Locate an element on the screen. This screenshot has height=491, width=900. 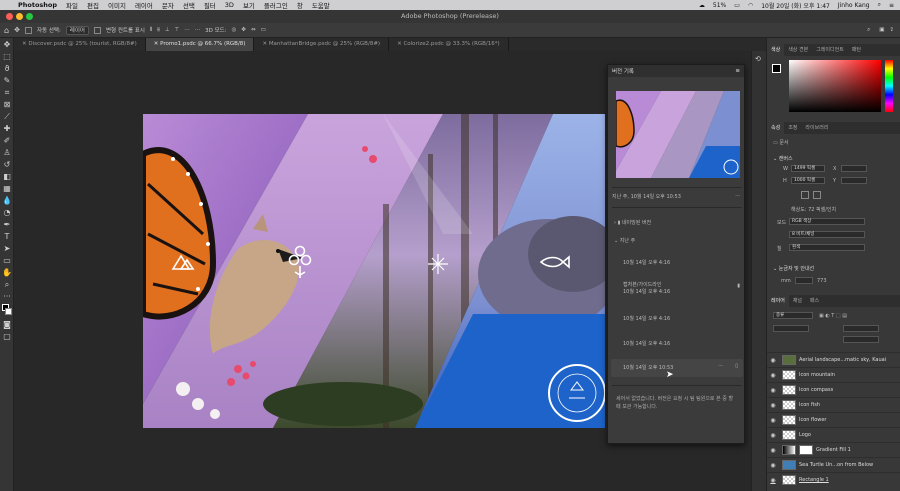
clone-stamp-icon: ♙ is located at coordinates (7, 153).